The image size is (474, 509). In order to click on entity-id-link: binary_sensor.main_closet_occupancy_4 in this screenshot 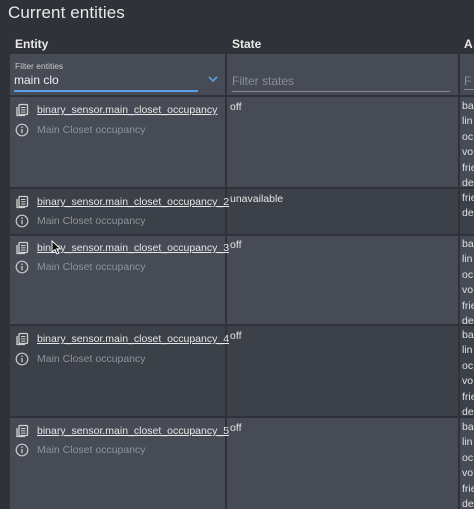, I will do `click(133, 339)`.